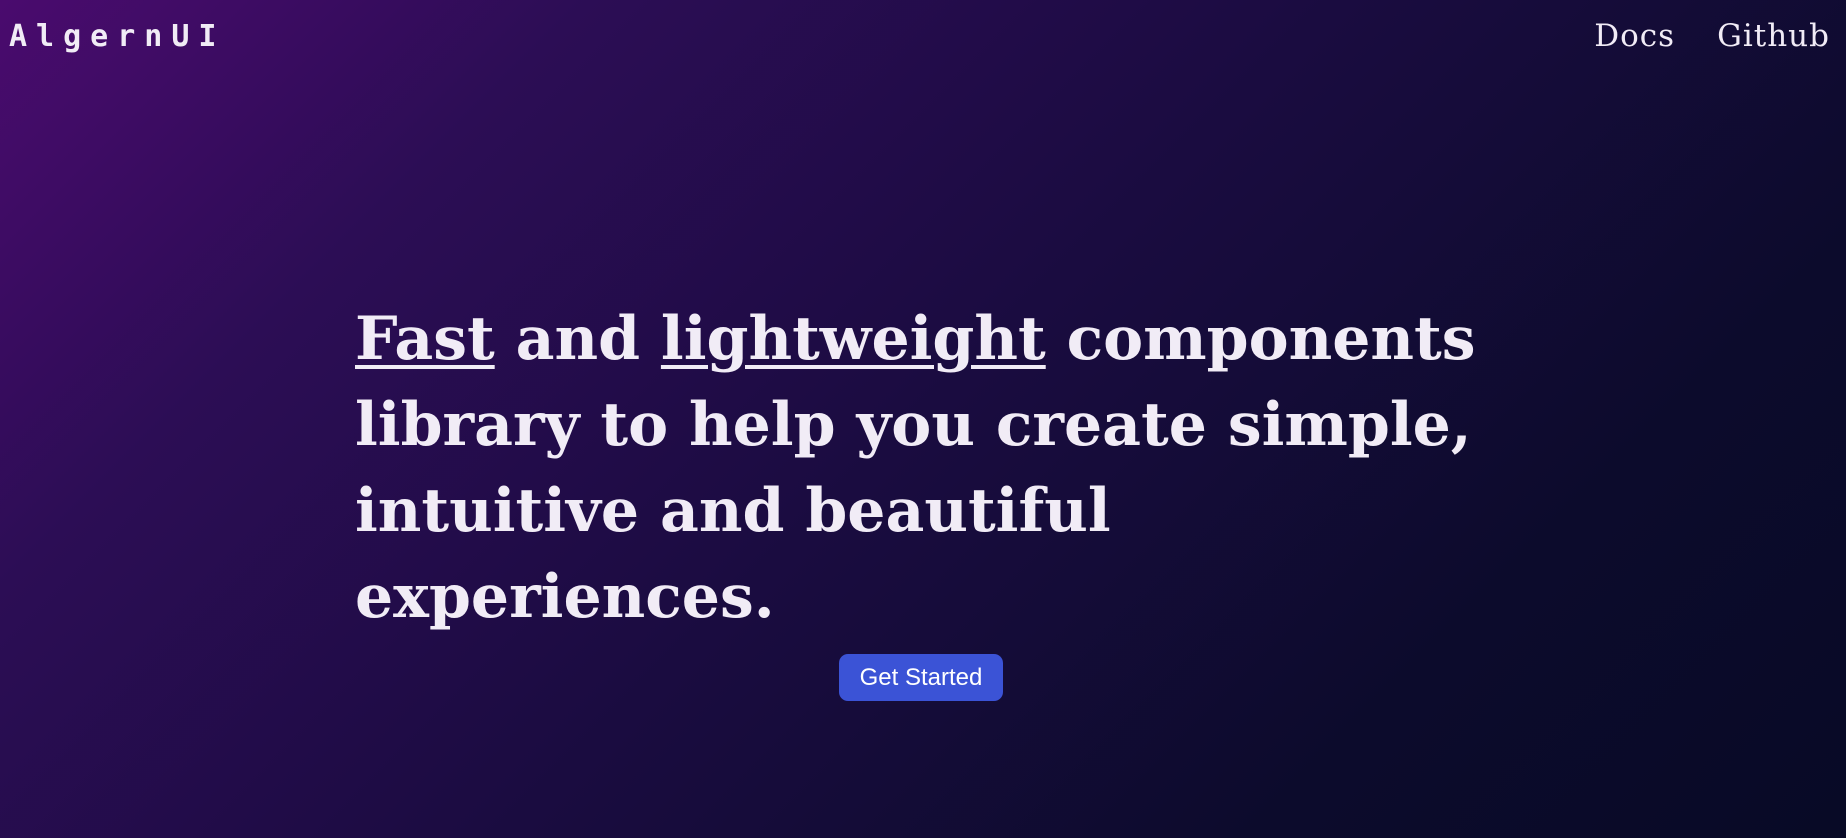 The image size is (1846, 838). I want to click on brand-logo: AlgernUI, so click(117, 37).